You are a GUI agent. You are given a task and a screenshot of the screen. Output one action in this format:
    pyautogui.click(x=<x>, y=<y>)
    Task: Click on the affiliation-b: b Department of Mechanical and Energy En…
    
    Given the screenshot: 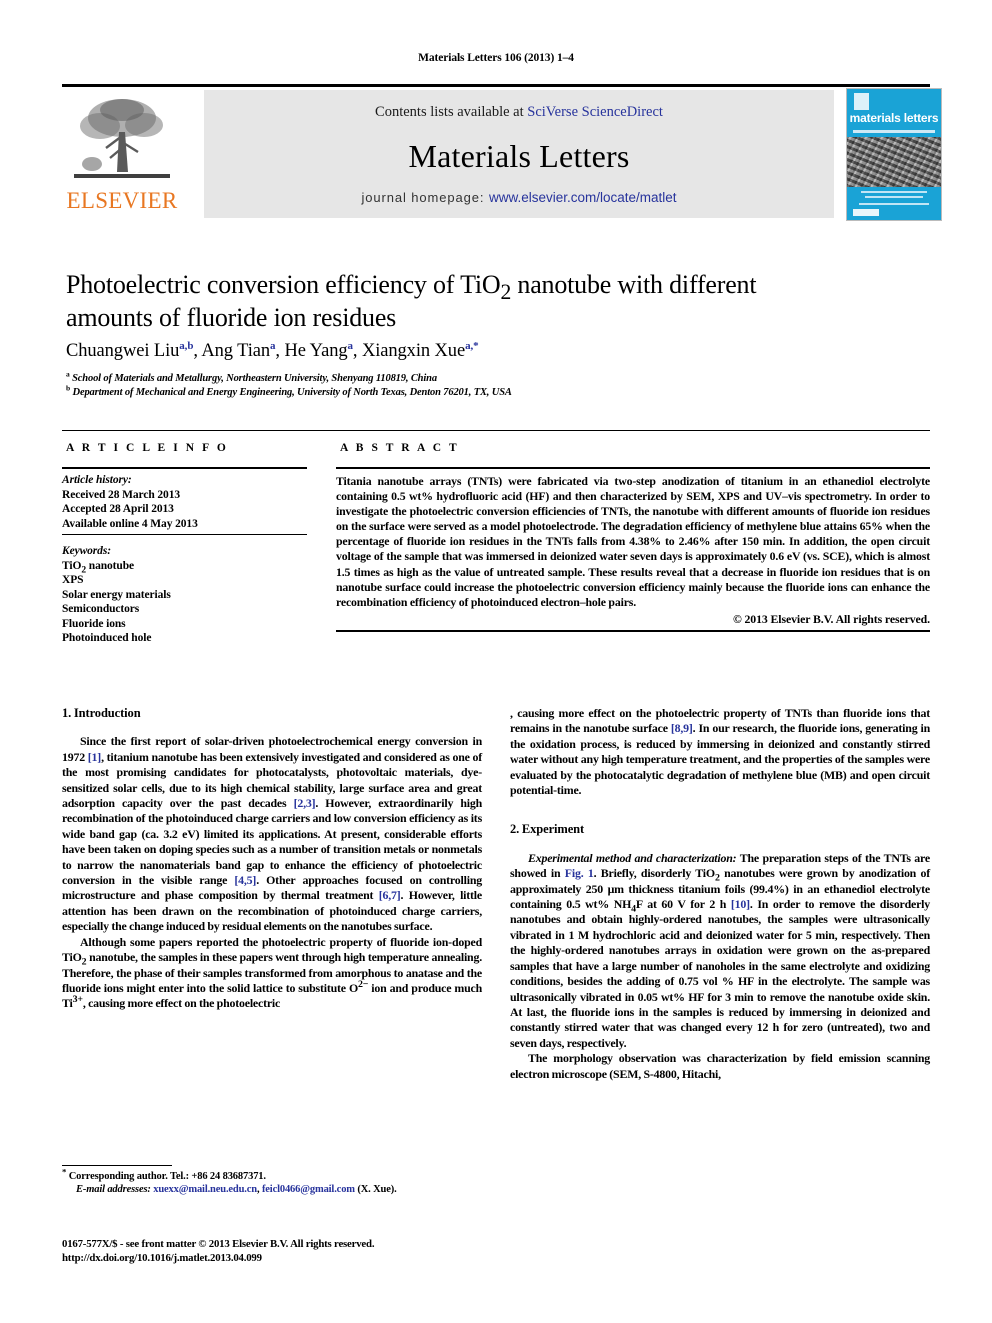 What is the action you would take?
    pyautogui.click(x=466, y=391)
    